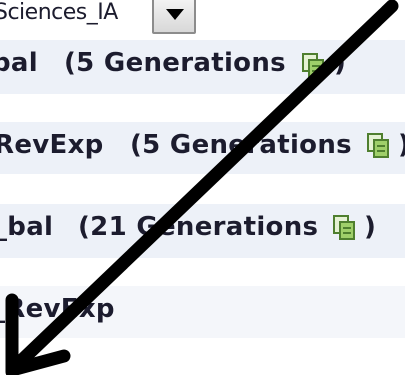 The height and width of the screenshot is (375, 405). Describe the element at coordinates (19, 63) in the screenshot. I see `item-name: bal` at that location.